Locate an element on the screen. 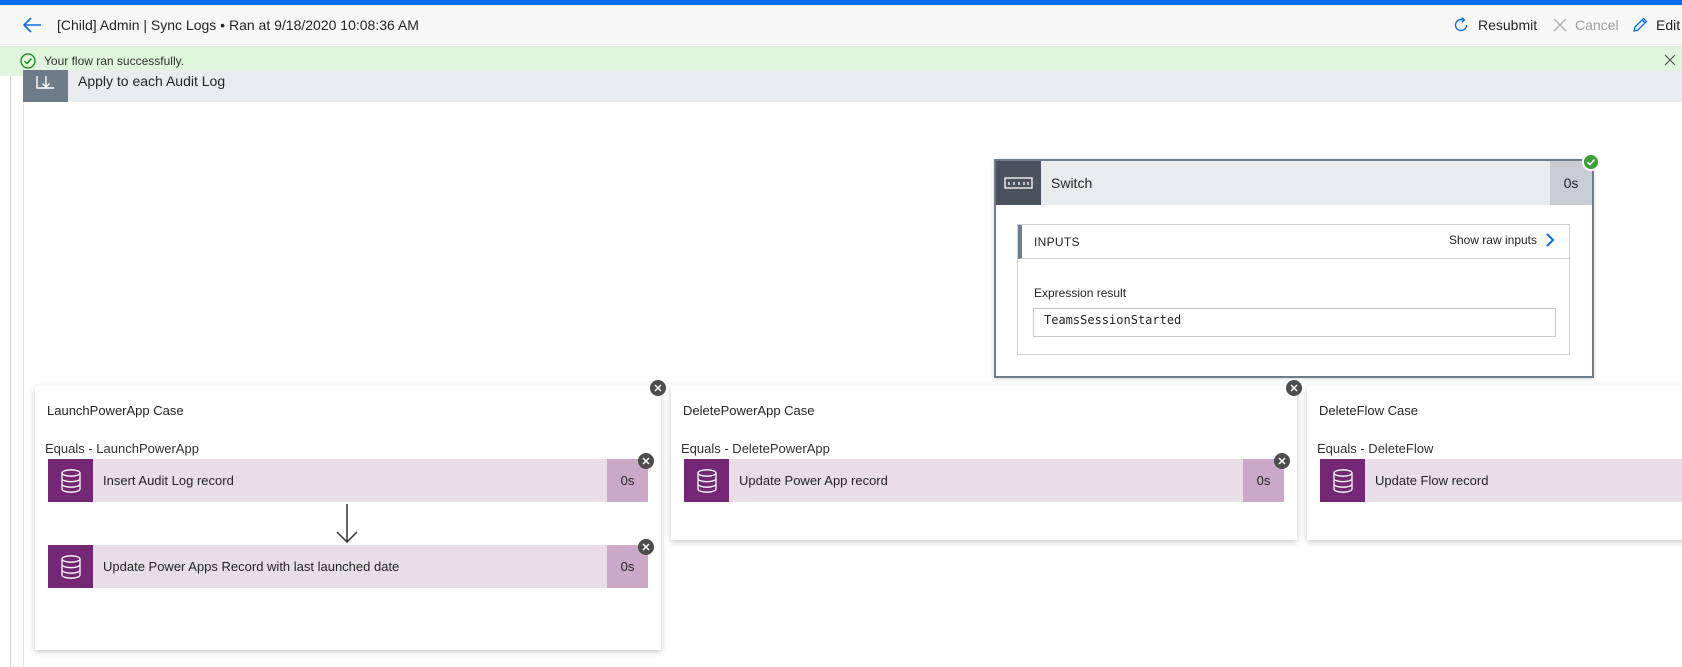  case-title: DeleteFlow Case is located at coordinates (1368, 410).